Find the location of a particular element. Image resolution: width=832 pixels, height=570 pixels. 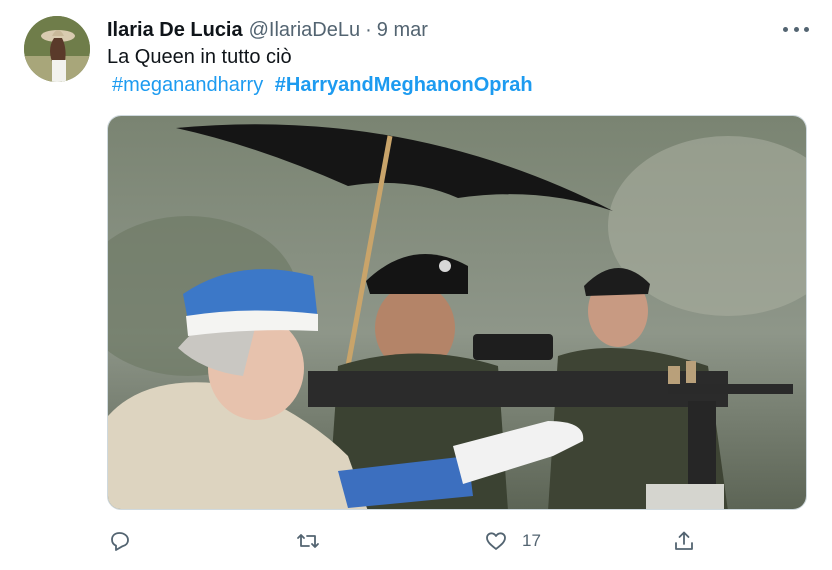

reply-button is located at coordinates (127, 541).